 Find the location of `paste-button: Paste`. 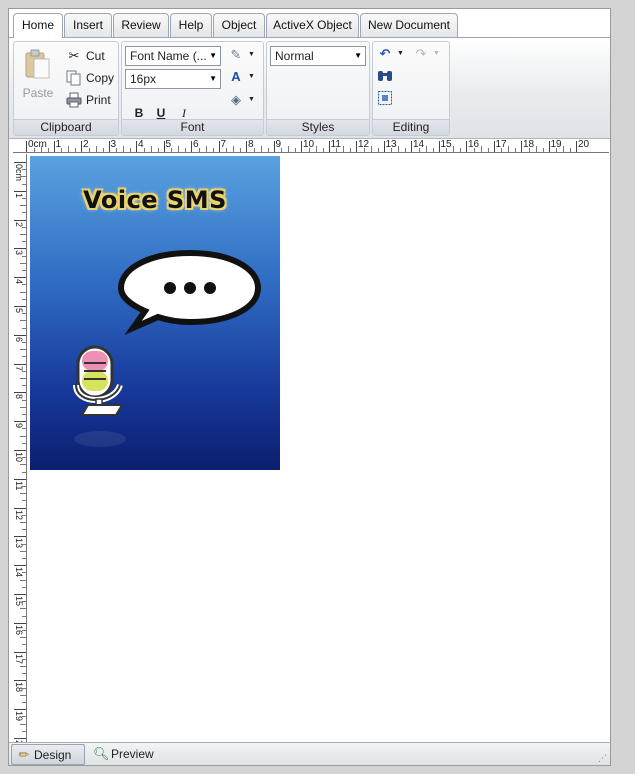

paste-button: Paste is located at coordinates (38, 74).